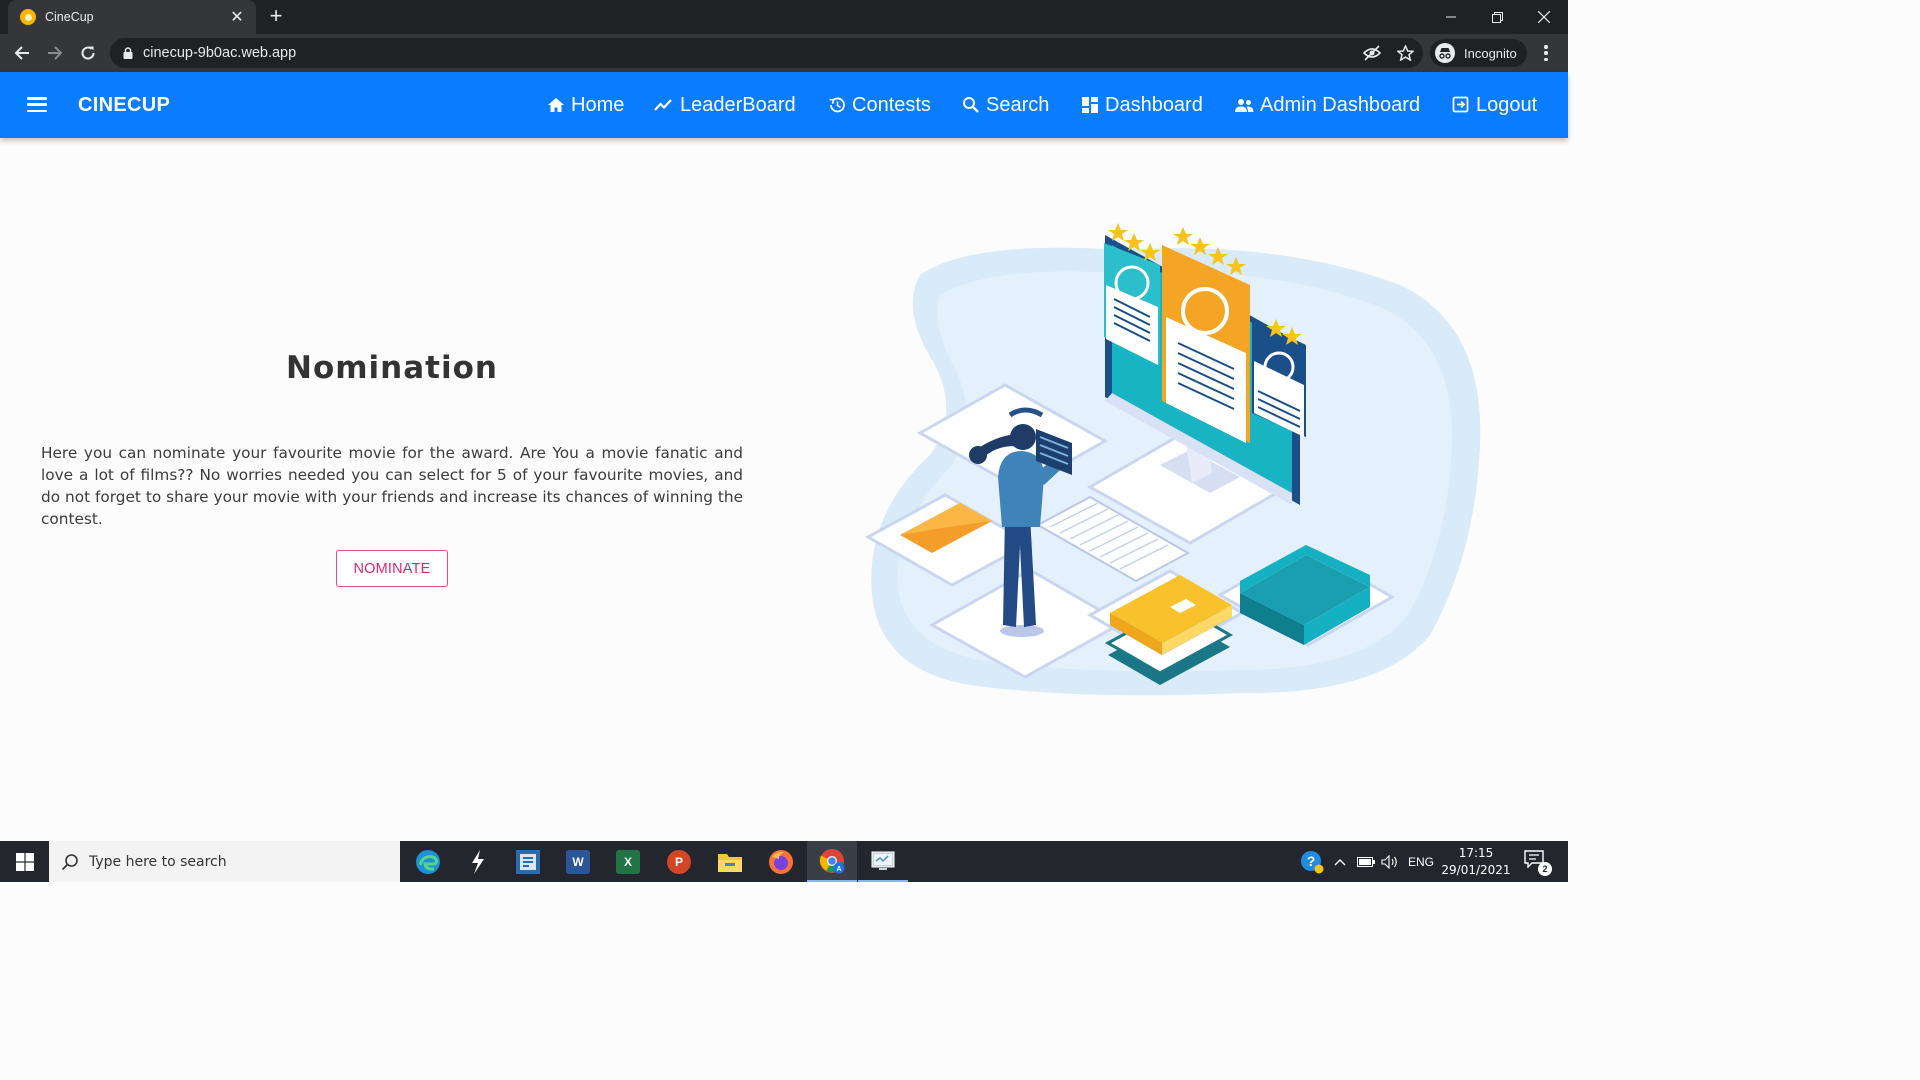 The width and height of the screenshot is (1920, 1080). What do you see at coordinates (838, 869) in the screenshot?
I see `svg-text: A` at bounding box center [838, 869].